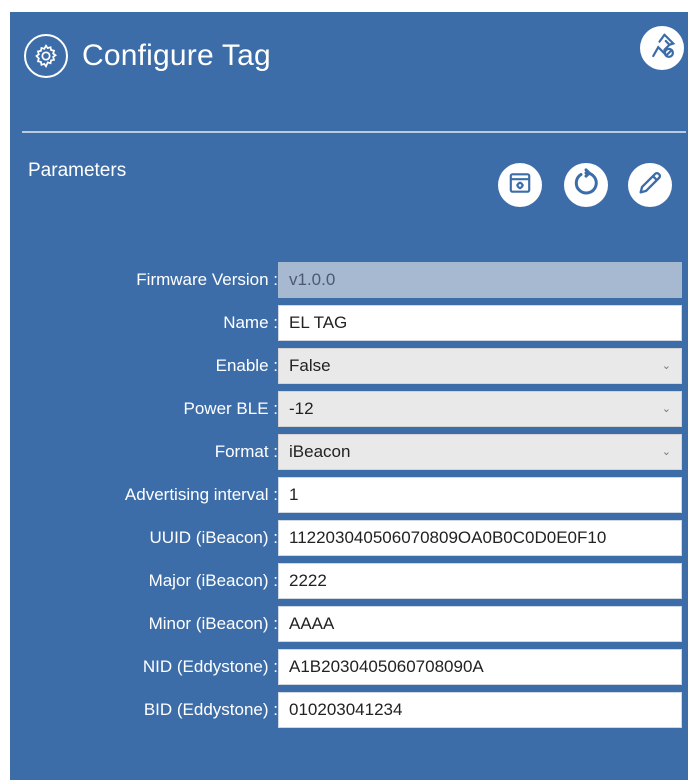 The height and width of the screenshot is (780, 688). What do you see at coordinates (246, 451) in the screenshot?
I see `format-label: Format :` at bounding box center [246, 451].